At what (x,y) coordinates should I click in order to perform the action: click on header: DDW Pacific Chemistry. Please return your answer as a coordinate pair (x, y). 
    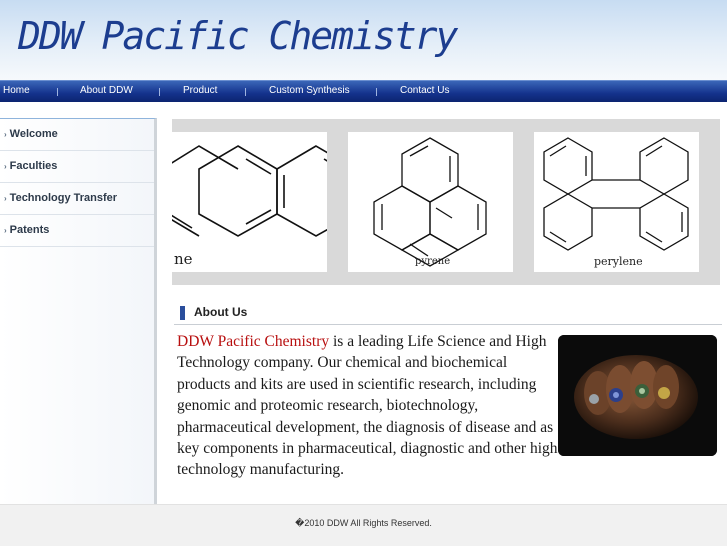
    Looking at the image, I should click on (363, 40).